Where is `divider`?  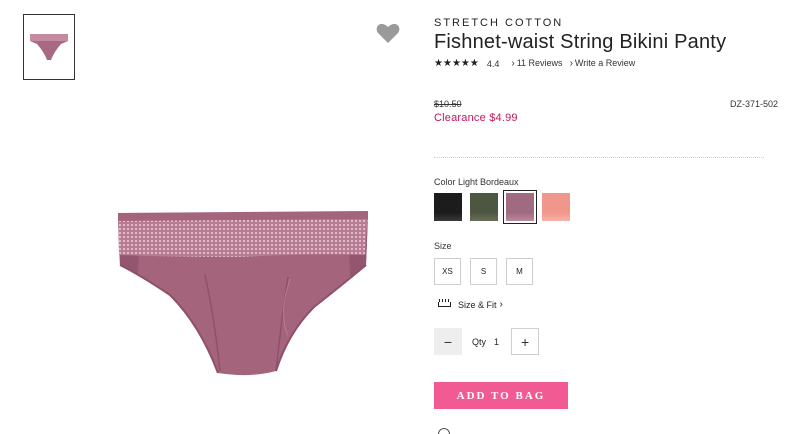
divider is located at coordinates (599, 157).